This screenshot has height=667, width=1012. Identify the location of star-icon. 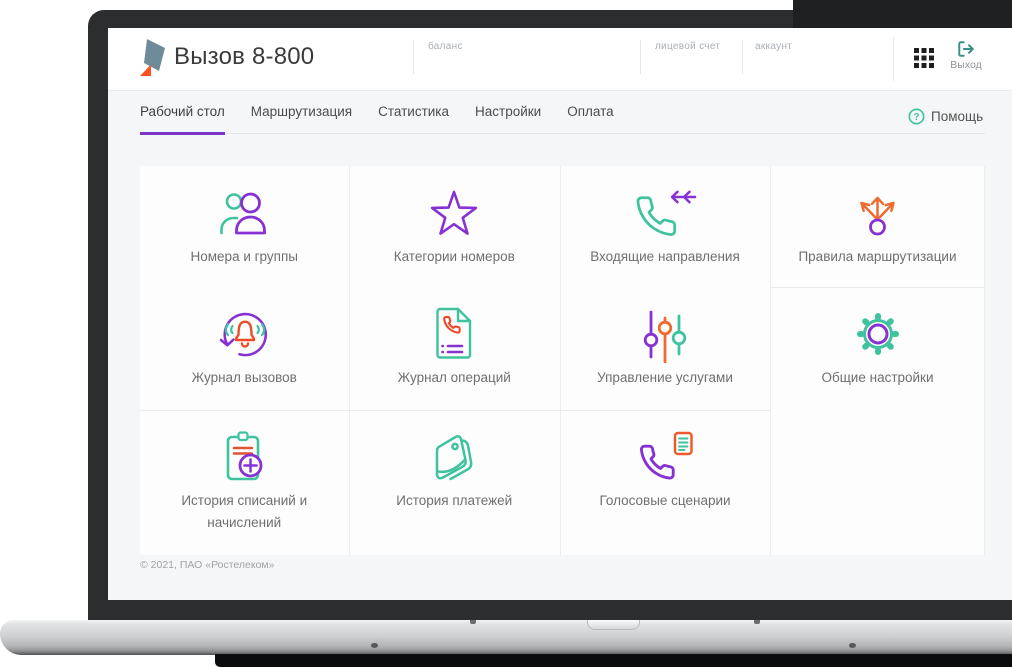
(454, 213).